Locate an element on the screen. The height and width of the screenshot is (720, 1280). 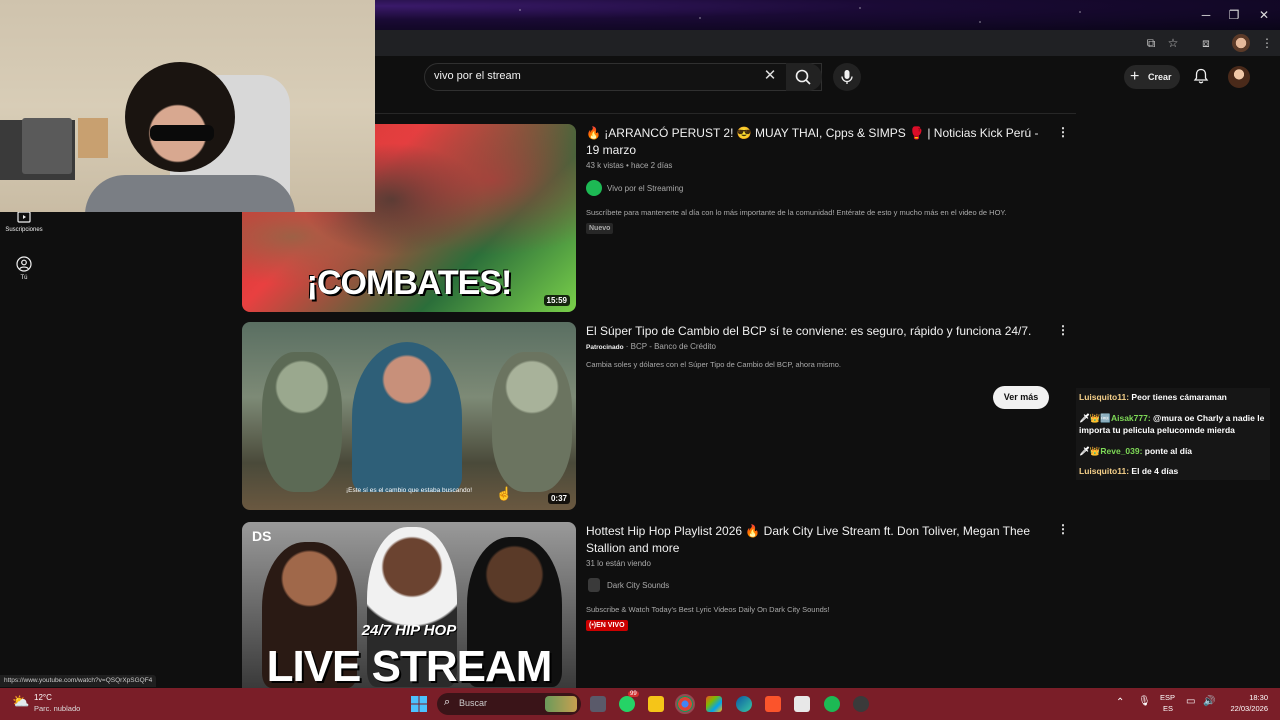
cast-icon: ⧉ is located at coordinates (1151, 43).